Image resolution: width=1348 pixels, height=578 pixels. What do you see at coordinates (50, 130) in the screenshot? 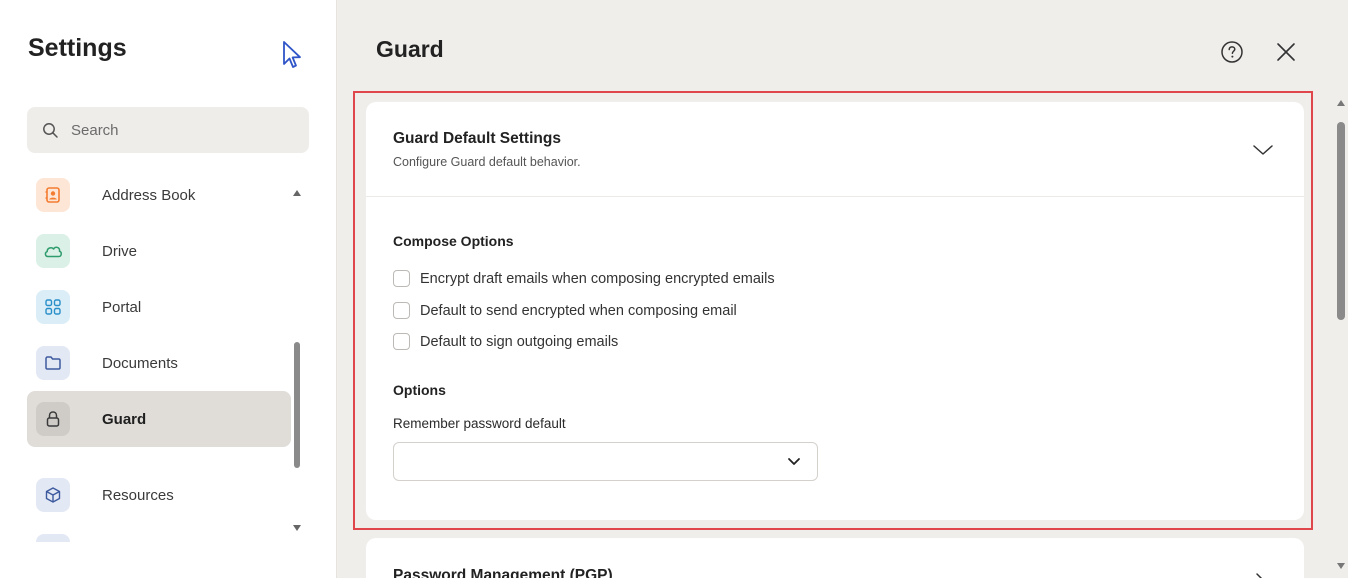
I see `search-icon` at bounding box center [50, 130].